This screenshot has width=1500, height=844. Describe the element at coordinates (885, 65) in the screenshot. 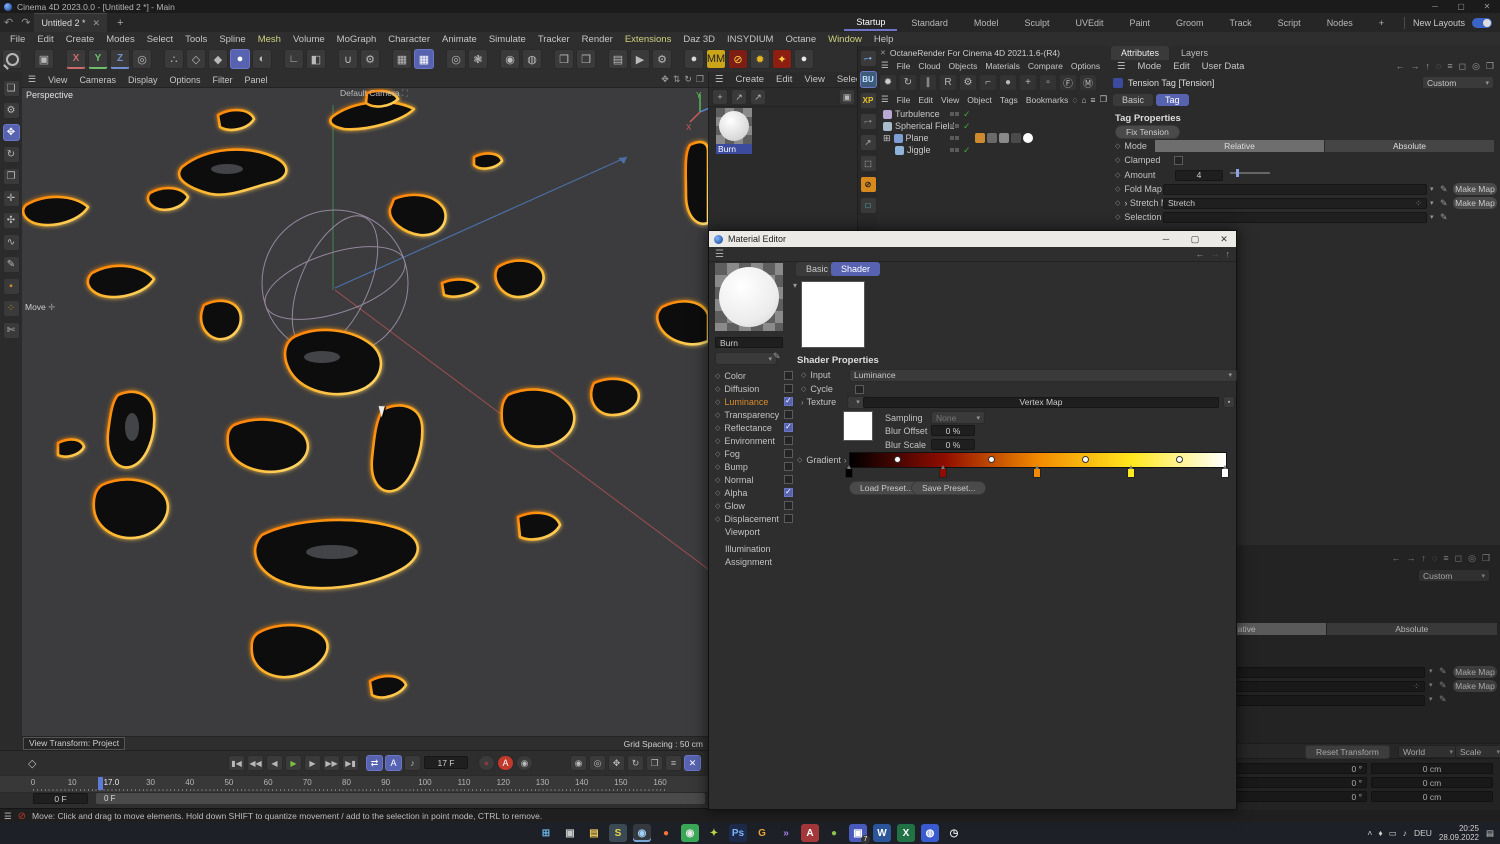

I see `octane-hamburger-icon: ☰` at that location.